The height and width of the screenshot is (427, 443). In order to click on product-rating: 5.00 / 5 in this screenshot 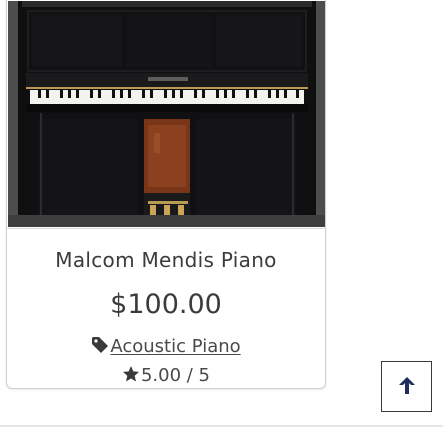, I will do `click(166, 376)`.